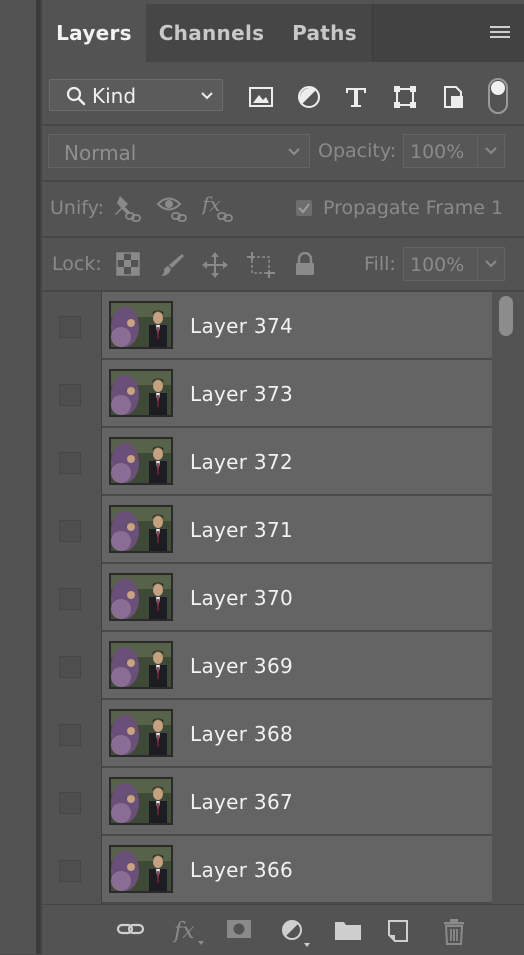 The width and height of the screenshot is (524, 955). I want to click on layer-row: Layer 366, so click(267, 870).